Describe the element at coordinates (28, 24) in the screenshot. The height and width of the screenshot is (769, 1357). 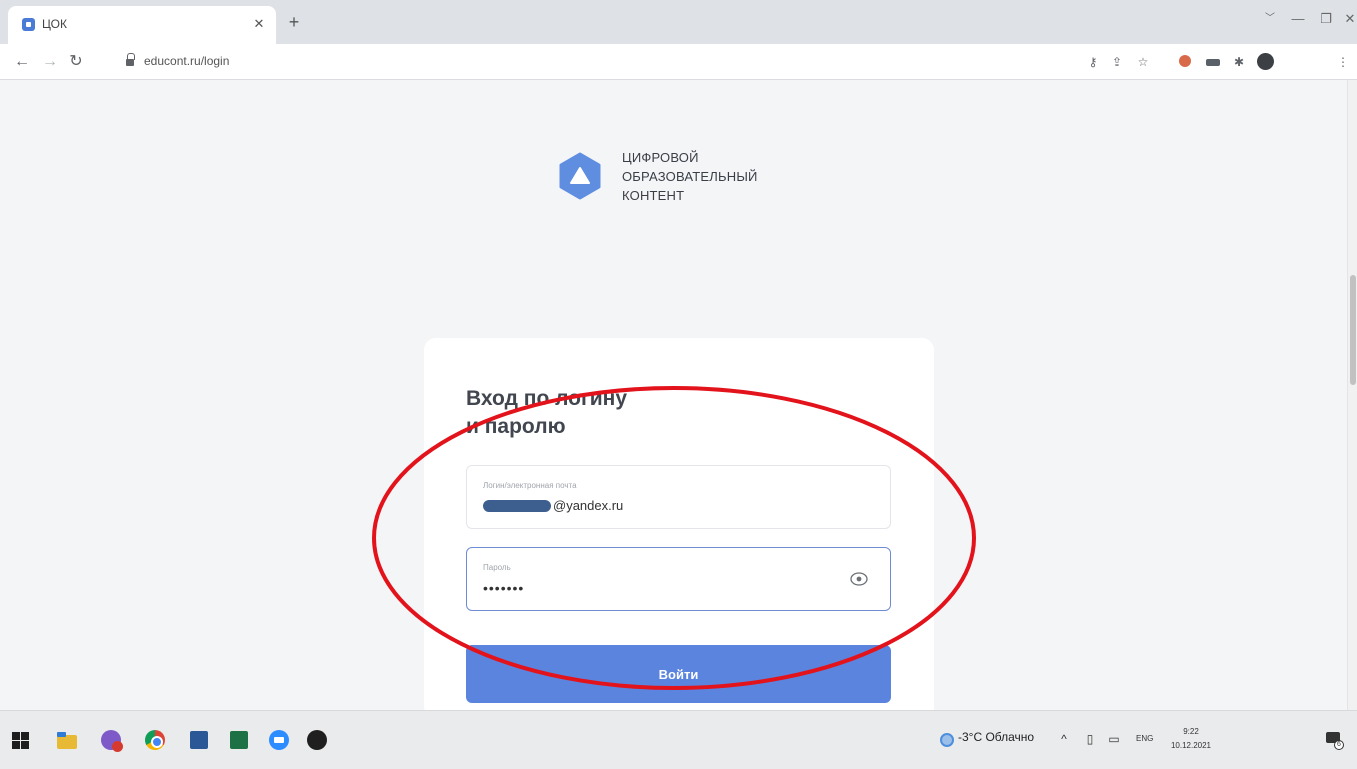
I see `favicon-icon` at that location.